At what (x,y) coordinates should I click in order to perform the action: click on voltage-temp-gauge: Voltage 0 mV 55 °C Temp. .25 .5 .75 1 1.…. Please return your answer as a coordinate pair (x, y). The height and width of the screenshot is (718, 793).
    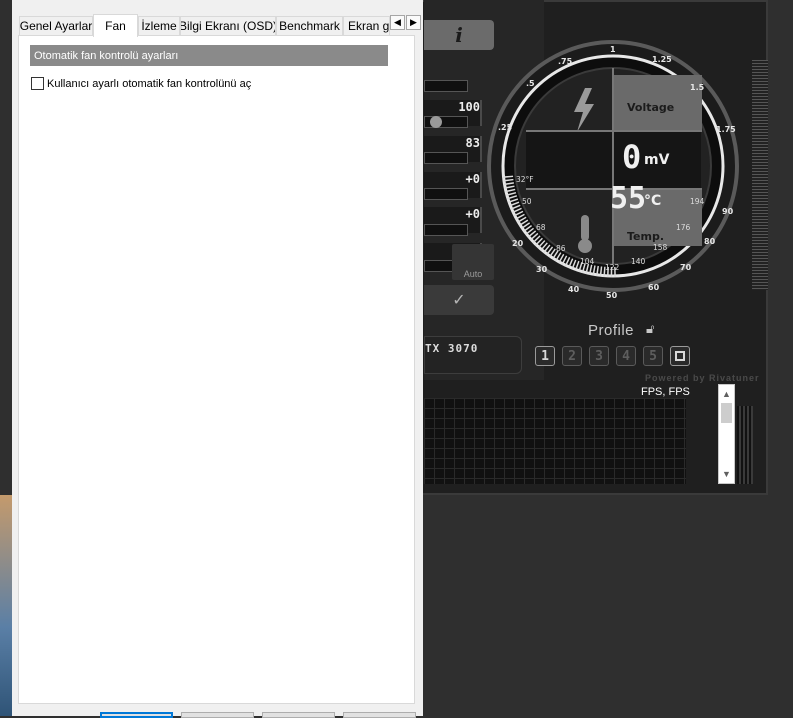
    Looking at the image, I should click on (613, 170).